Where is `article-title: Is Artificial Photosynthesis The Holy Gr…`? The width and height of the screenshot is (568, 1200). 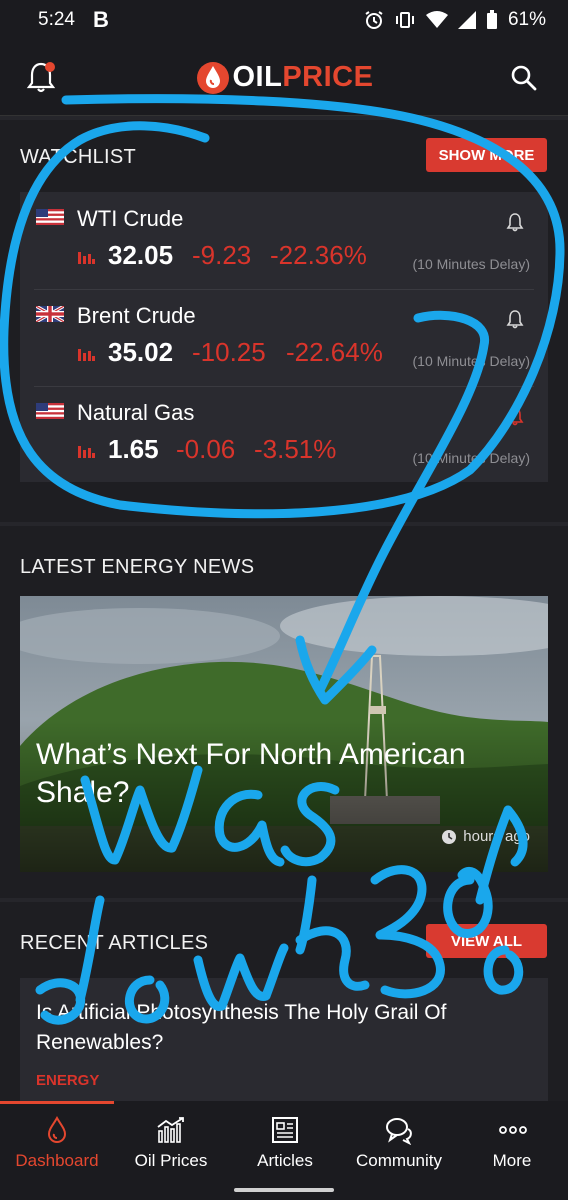 article-title: Is Artificial Photosynthesis The Holy Gr… is located at coordinates (281, 1028).